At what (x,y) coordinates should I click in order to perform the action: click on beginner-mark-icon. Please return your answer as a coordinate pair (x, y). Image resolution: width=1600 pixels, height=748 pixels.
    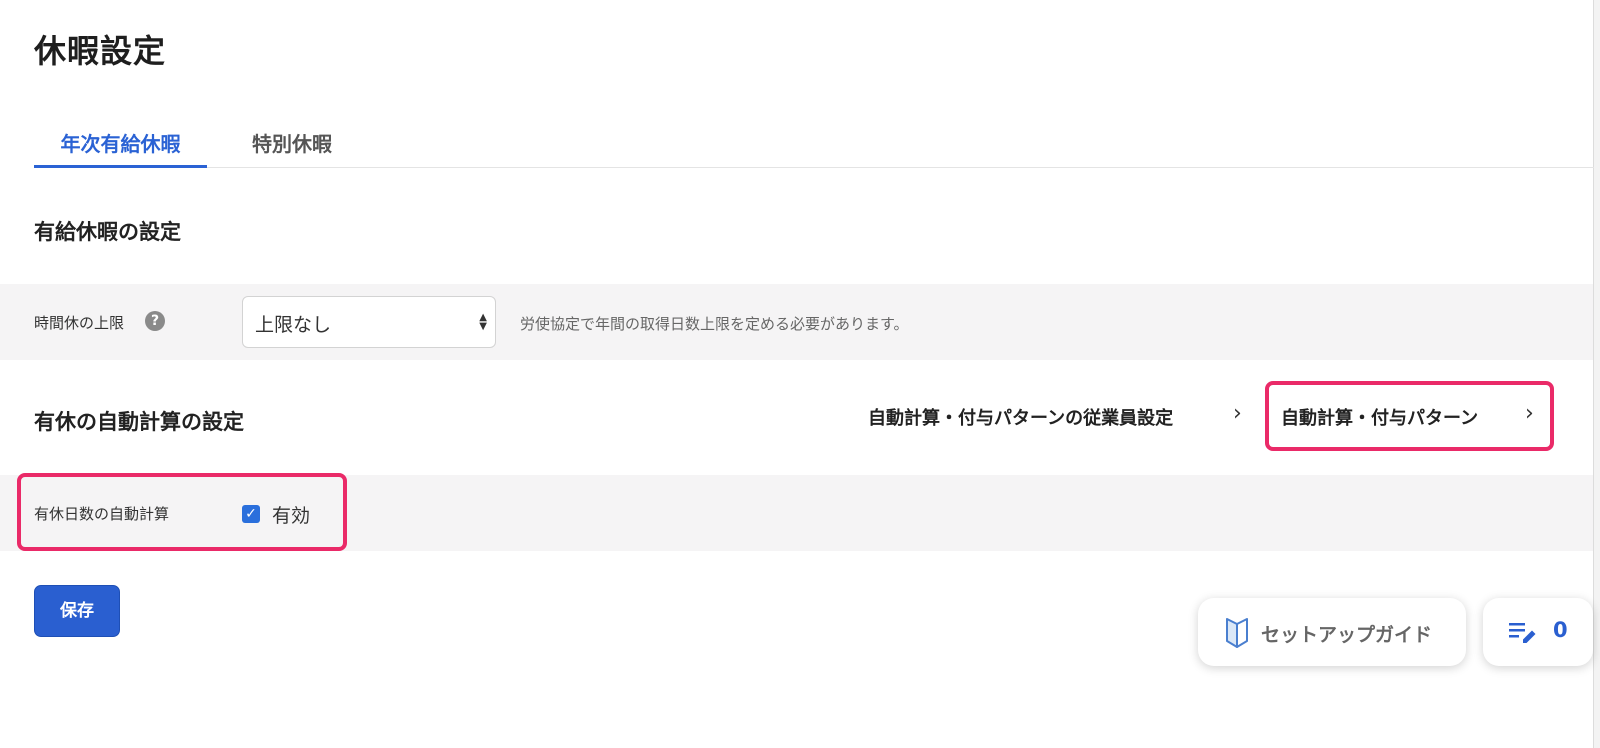
    Looking at the image, I should click on (1237, 635).